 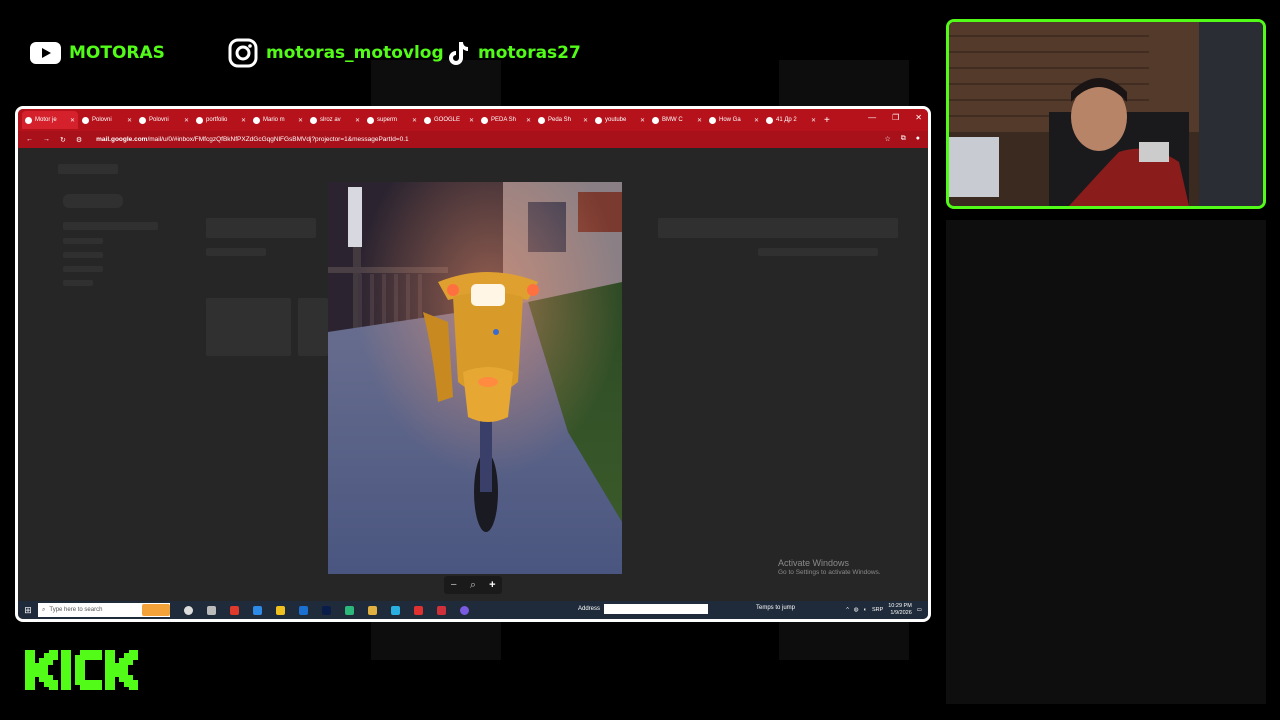 I want to click on tiktok-icon, so click(x=458, y=53).